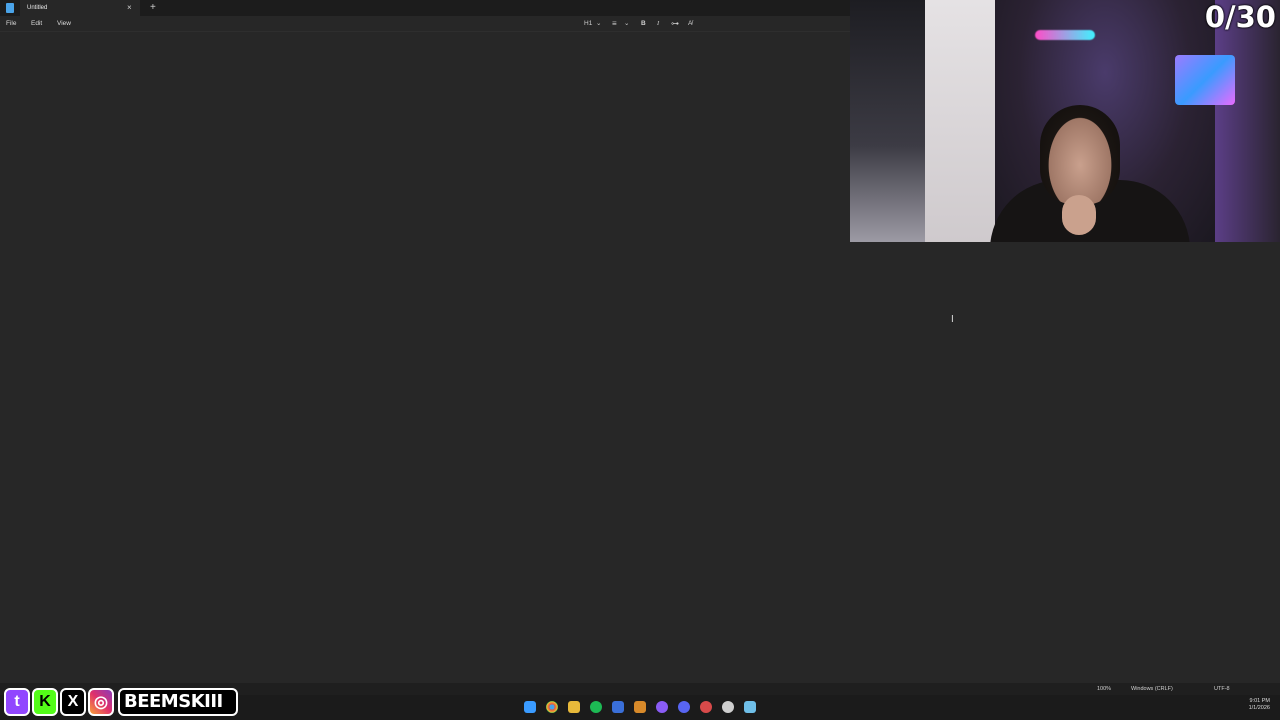  What do you see at coordinates (1080, 155) in the screenshot?
I see `webcam-person-head` at bounding box center [1080, 155].